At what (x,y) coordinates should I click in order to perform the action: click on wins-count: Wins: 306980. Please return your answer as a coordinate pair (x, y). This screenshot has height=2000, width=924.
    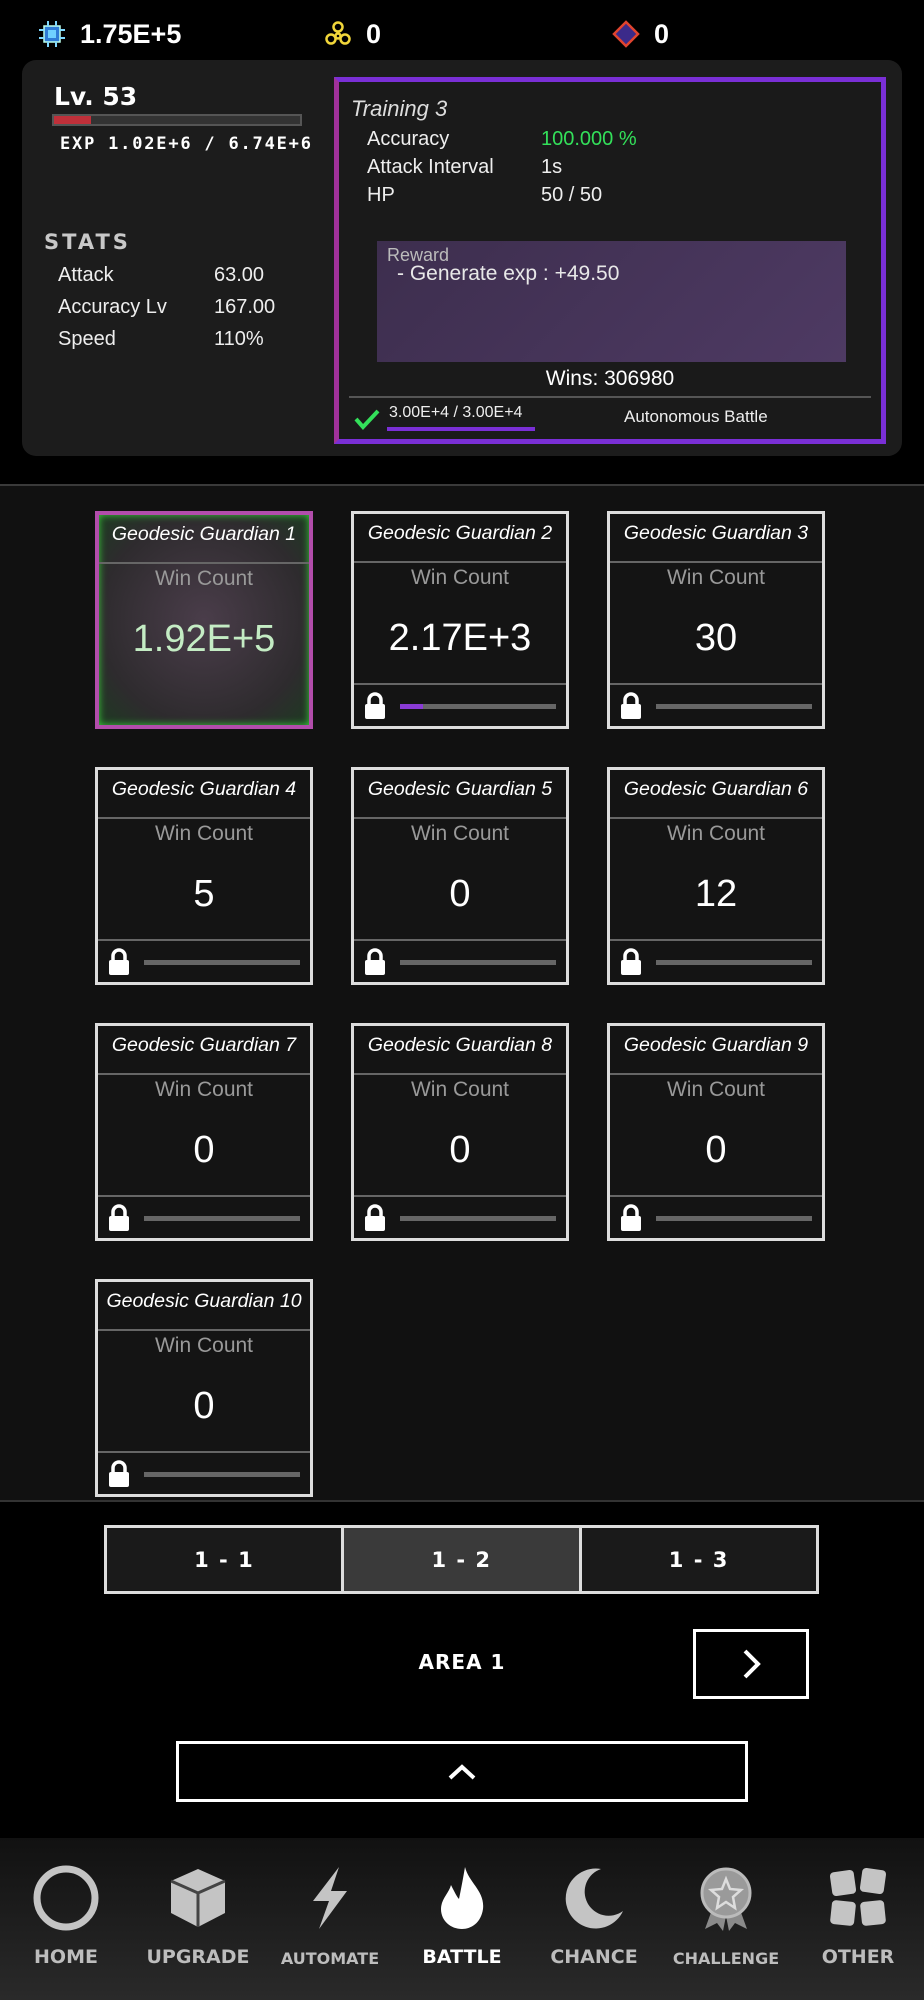
    Looking at the image, I should click on (610, 378).